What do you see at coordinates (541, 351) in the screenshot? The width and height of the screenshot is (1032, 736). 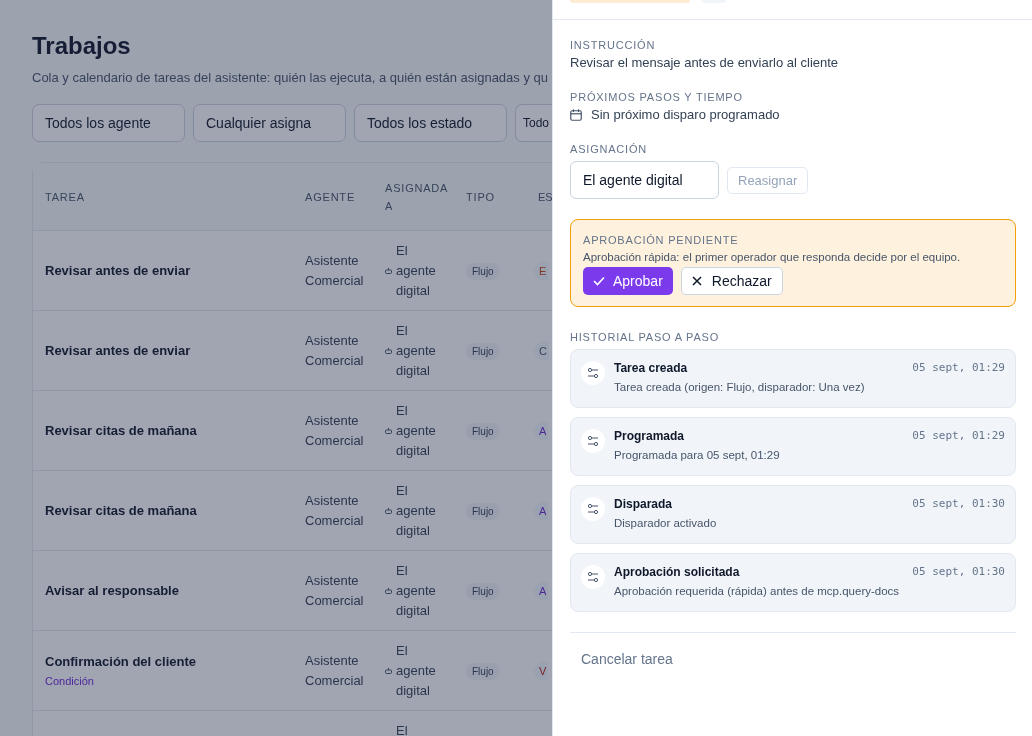 I see `status-tag: C` at bounding box center [541, 351].